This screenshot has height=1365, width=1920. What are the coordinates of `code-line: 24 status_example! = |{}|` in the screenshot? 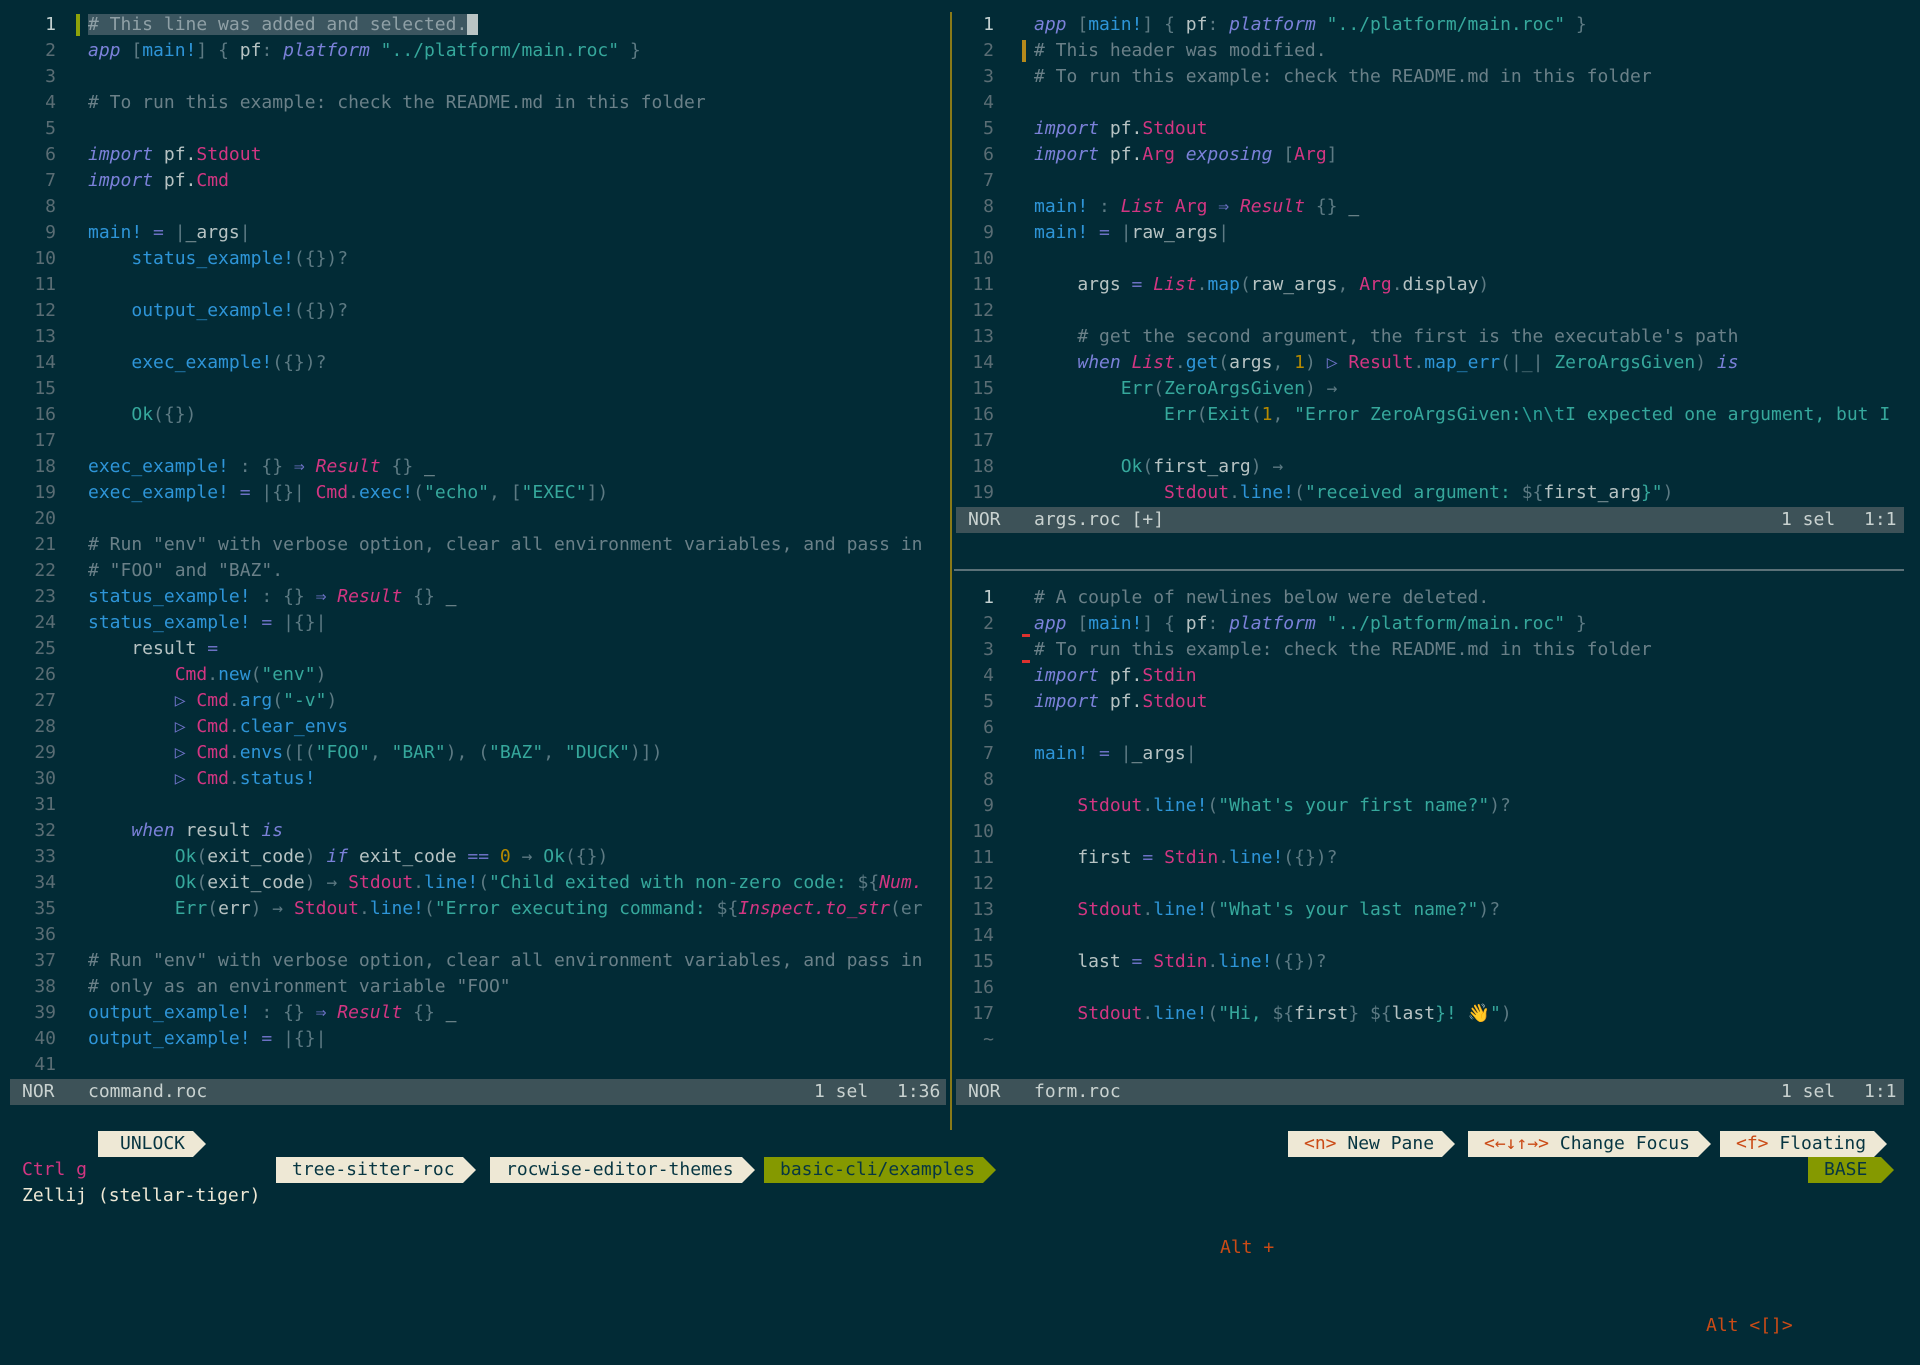 It's located at (473, 623).